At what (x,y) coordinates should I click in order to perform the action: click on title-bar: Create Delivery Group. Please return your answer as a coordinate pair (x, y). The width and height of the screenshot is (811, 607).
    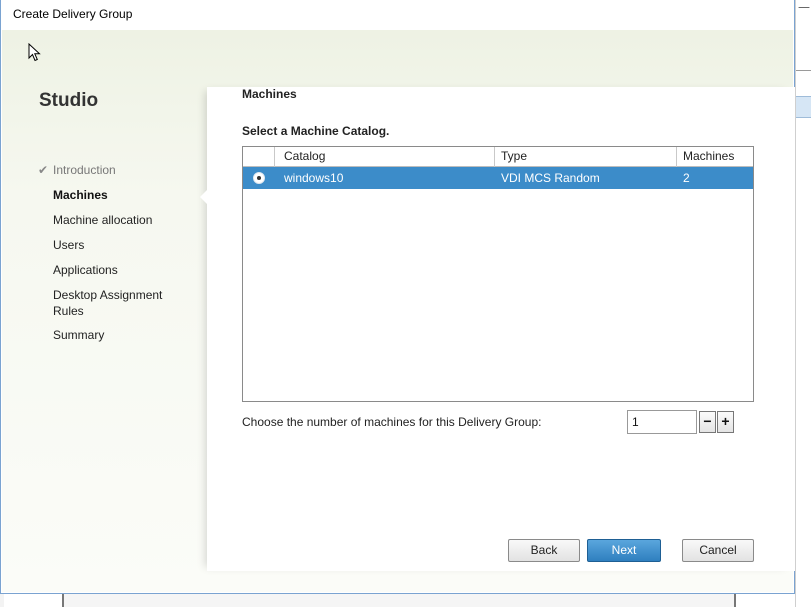
    Looking at the image, I should click on (397, 15).